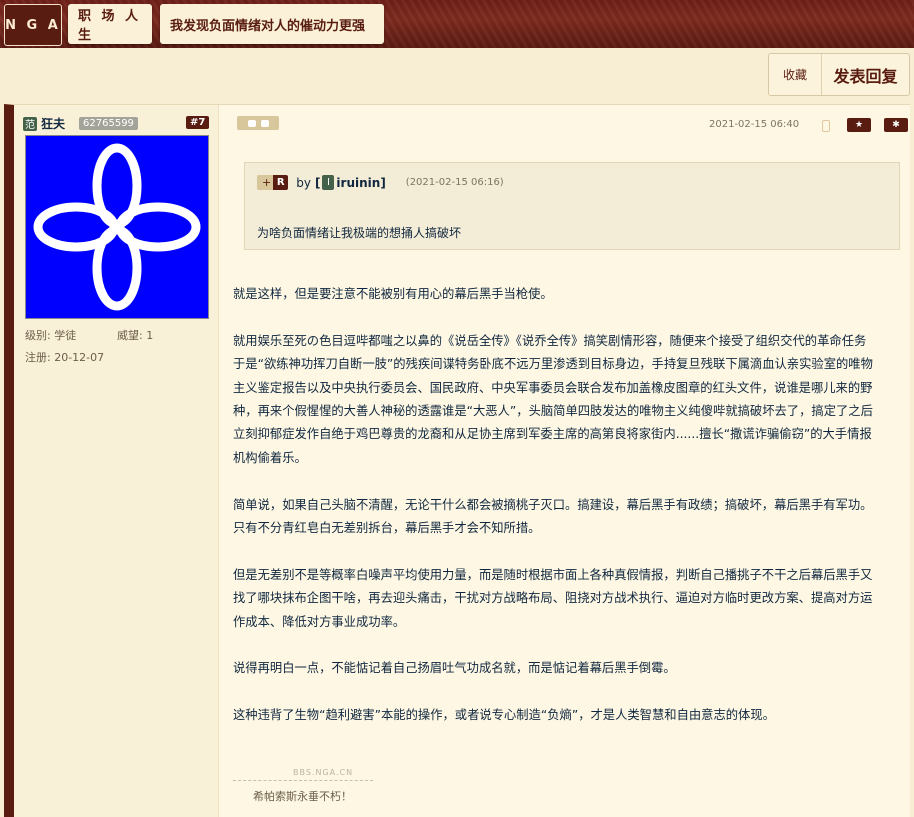 The height and width of the screenshot is (817, 914). I want to click on quote-user-initial: I, so click(328, 182).